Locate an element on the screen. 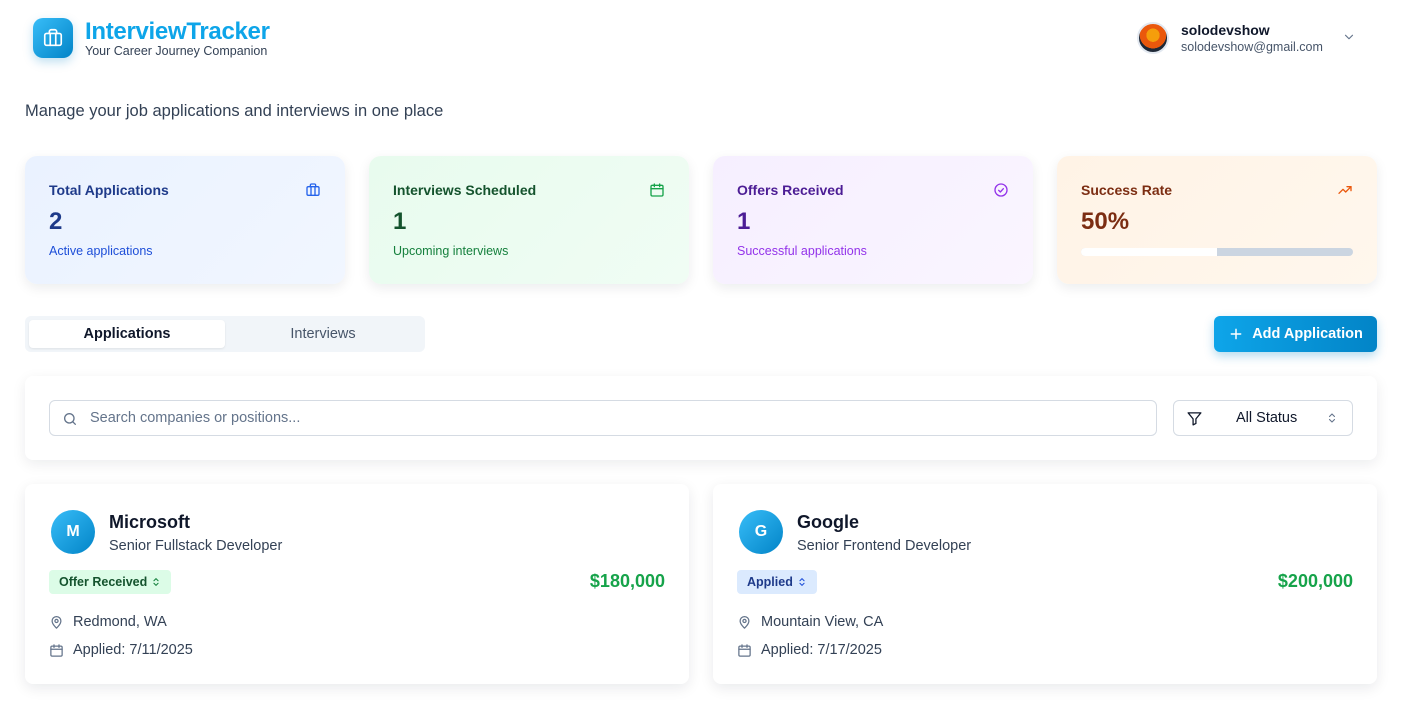  status-filter-select: All Status is located at coordinates (1263, 418).